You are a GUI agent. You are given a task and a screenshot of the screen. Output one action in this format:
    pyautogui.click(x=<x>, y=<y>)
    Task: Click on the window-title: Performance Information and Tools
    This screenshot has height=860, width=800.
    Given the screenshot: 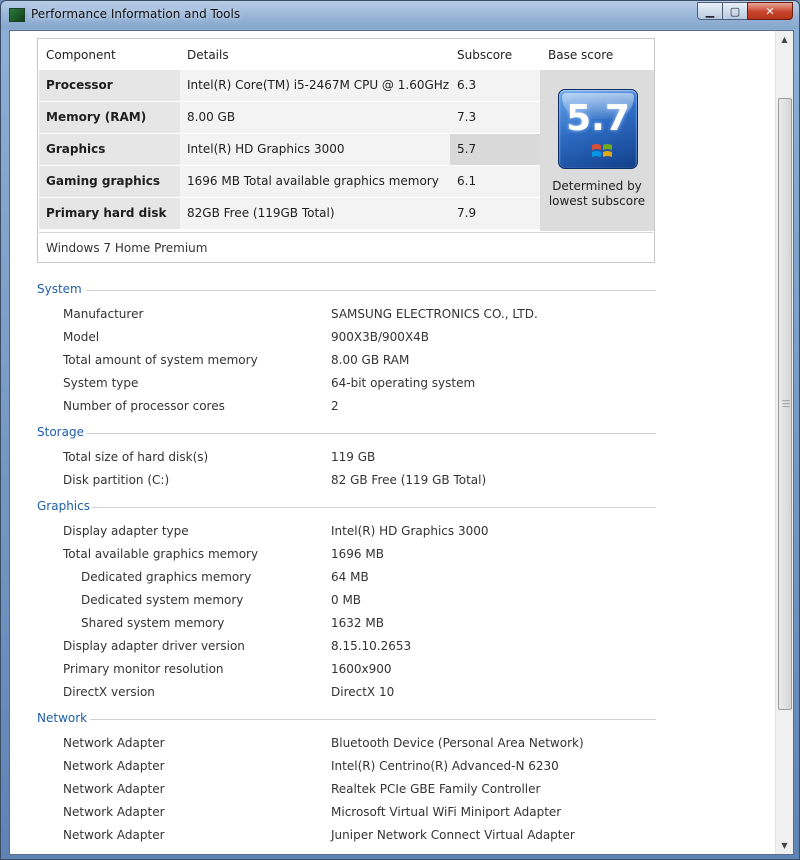 What is the action you would take?
    pyautogui.click(x=136, y=14)
    